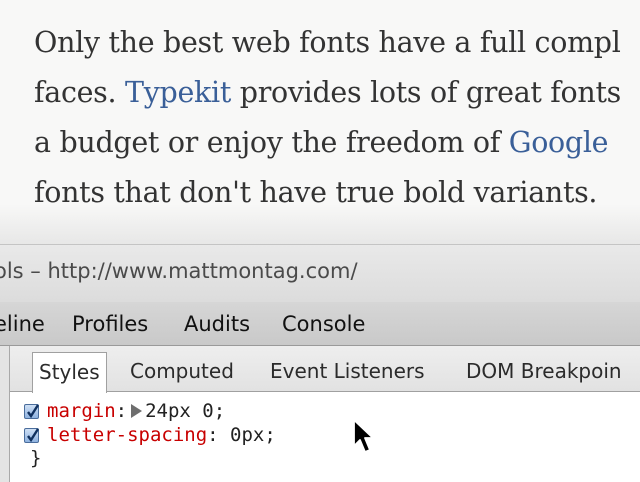 This screenshot has width=640, height=482. Describe the element at coordinates (363, 436) in the screenshot. I see `mouse-pointer-icon` at that location.